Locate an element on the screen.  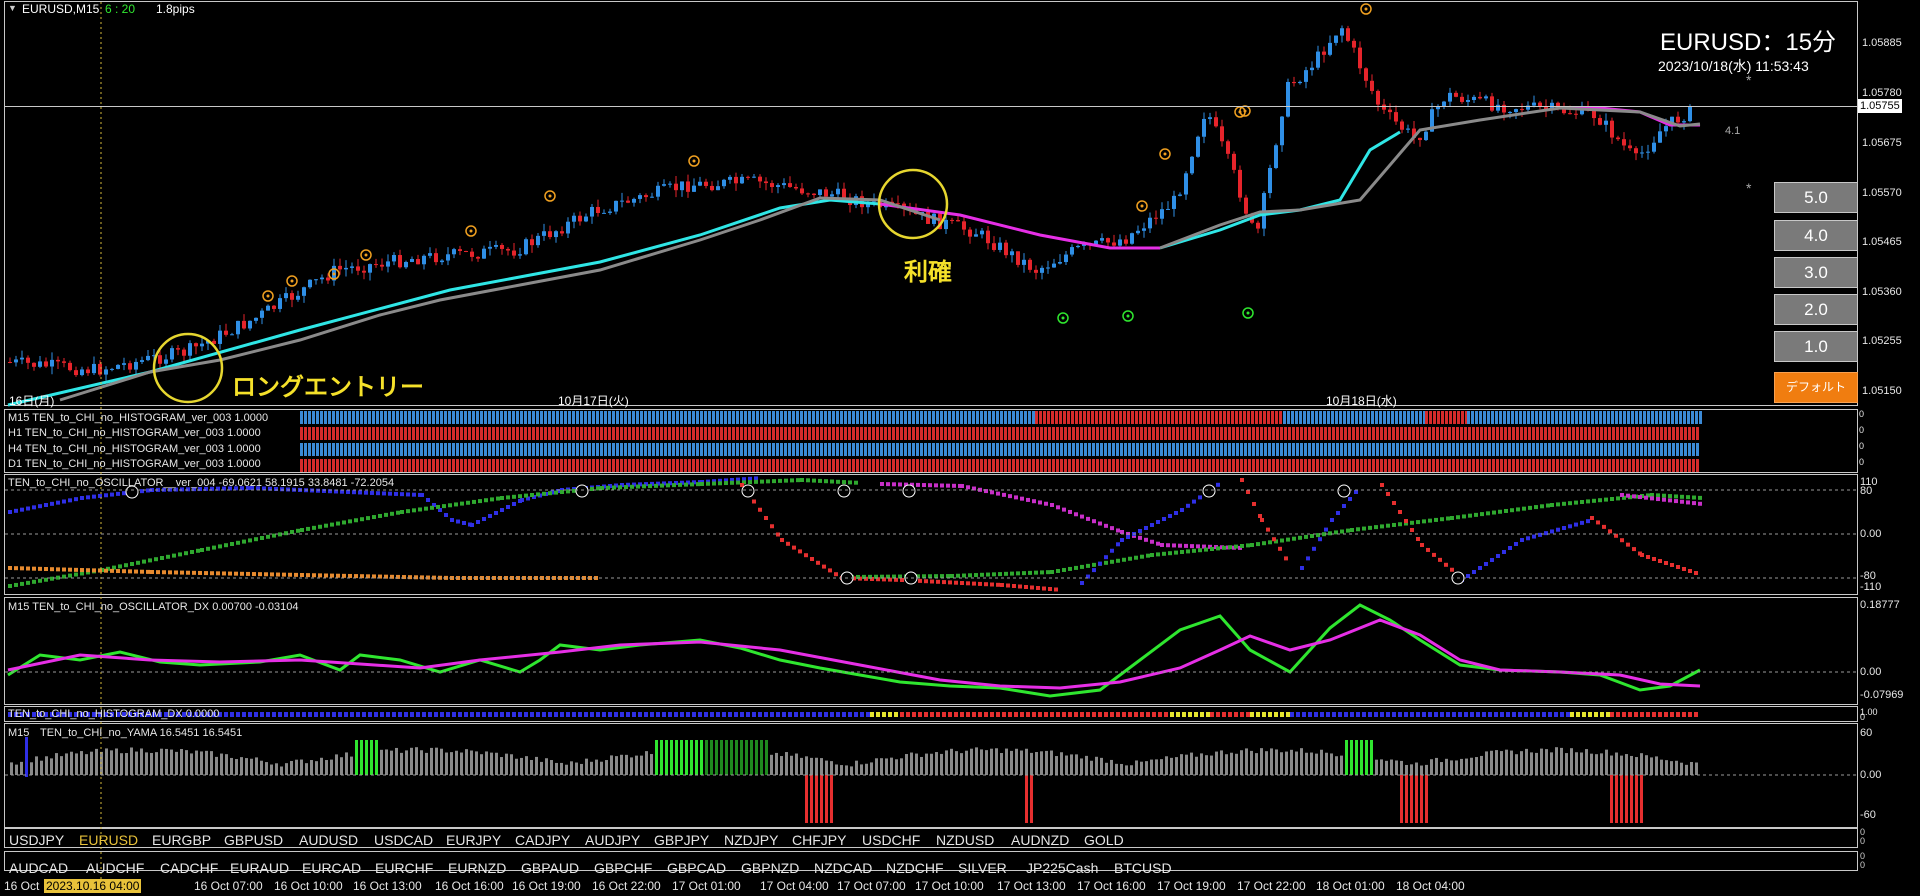
symbol-tab-audcad: AUDCAD is located at coordinates (38, 868).